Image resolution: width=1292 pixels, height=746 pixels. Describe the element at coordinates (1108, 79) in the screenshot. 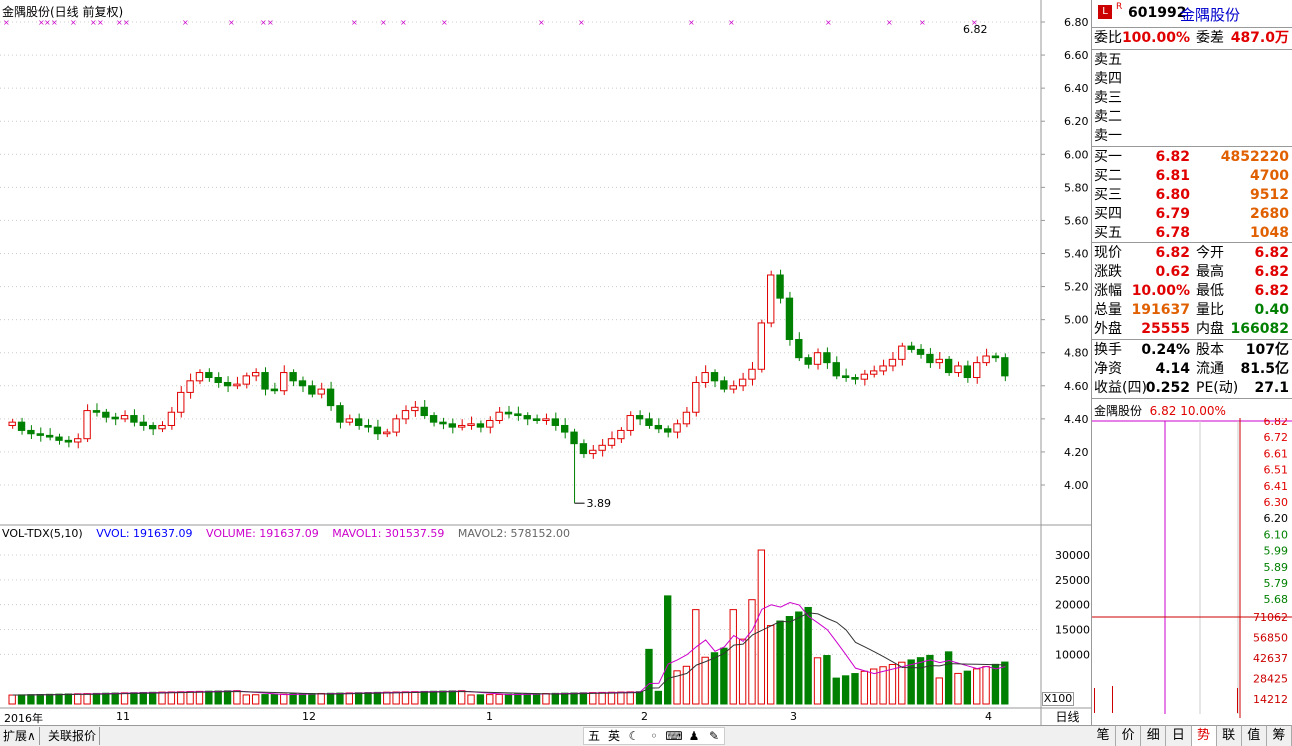

I see `sell-row: 卖四` at that location.